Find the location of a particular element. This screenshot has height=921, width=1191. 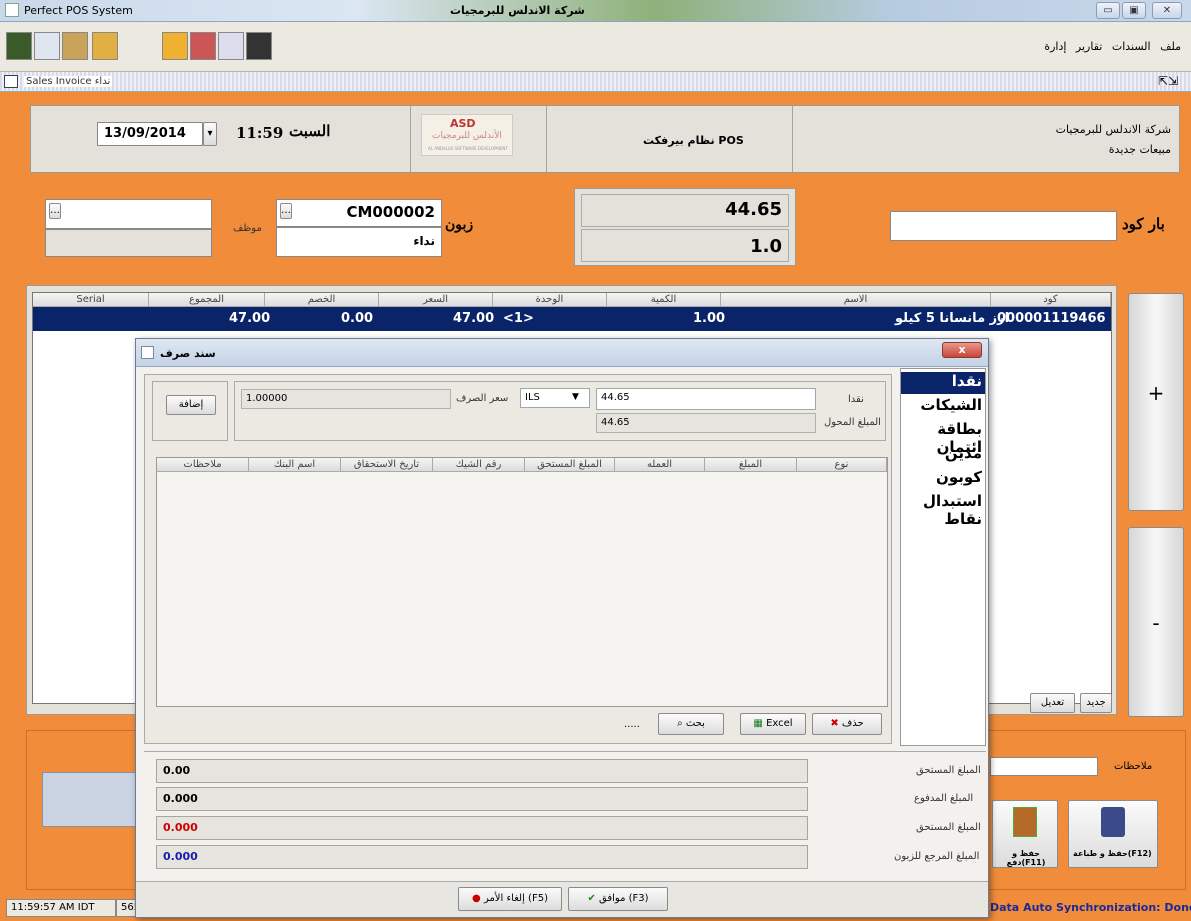

save-print-button: حفظ و طباعة(F12) is located at coordinates (1113, 834).